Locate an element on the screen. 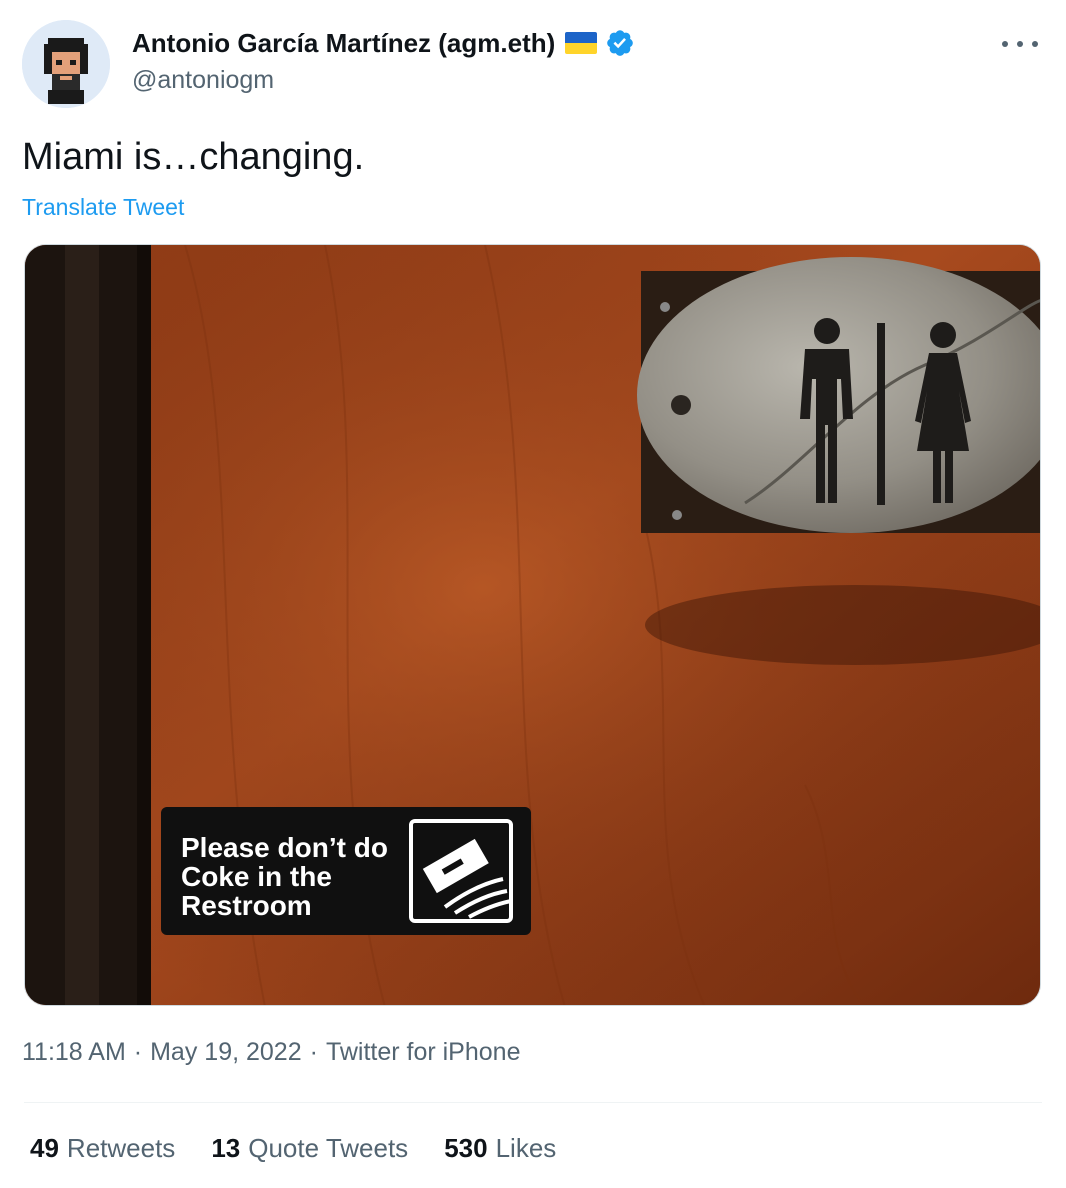  tweet-source: Twitter for iPhone is located at coordinates (423, 1052).